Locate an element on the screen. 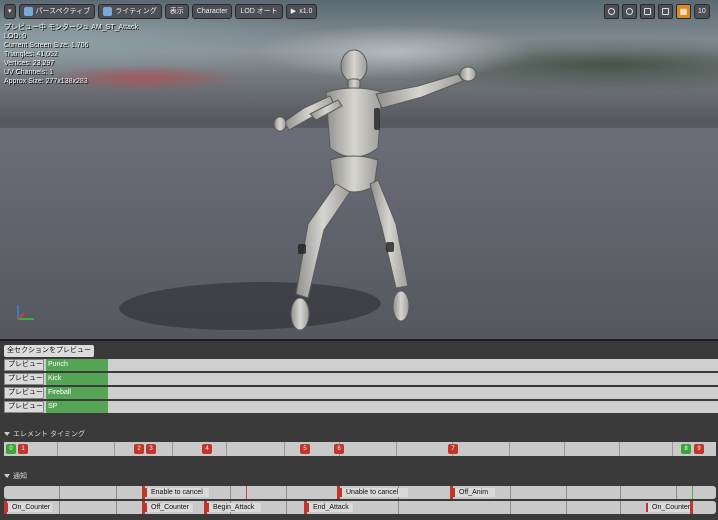  timing-marker: 0 is located at coordinates (11, 449).